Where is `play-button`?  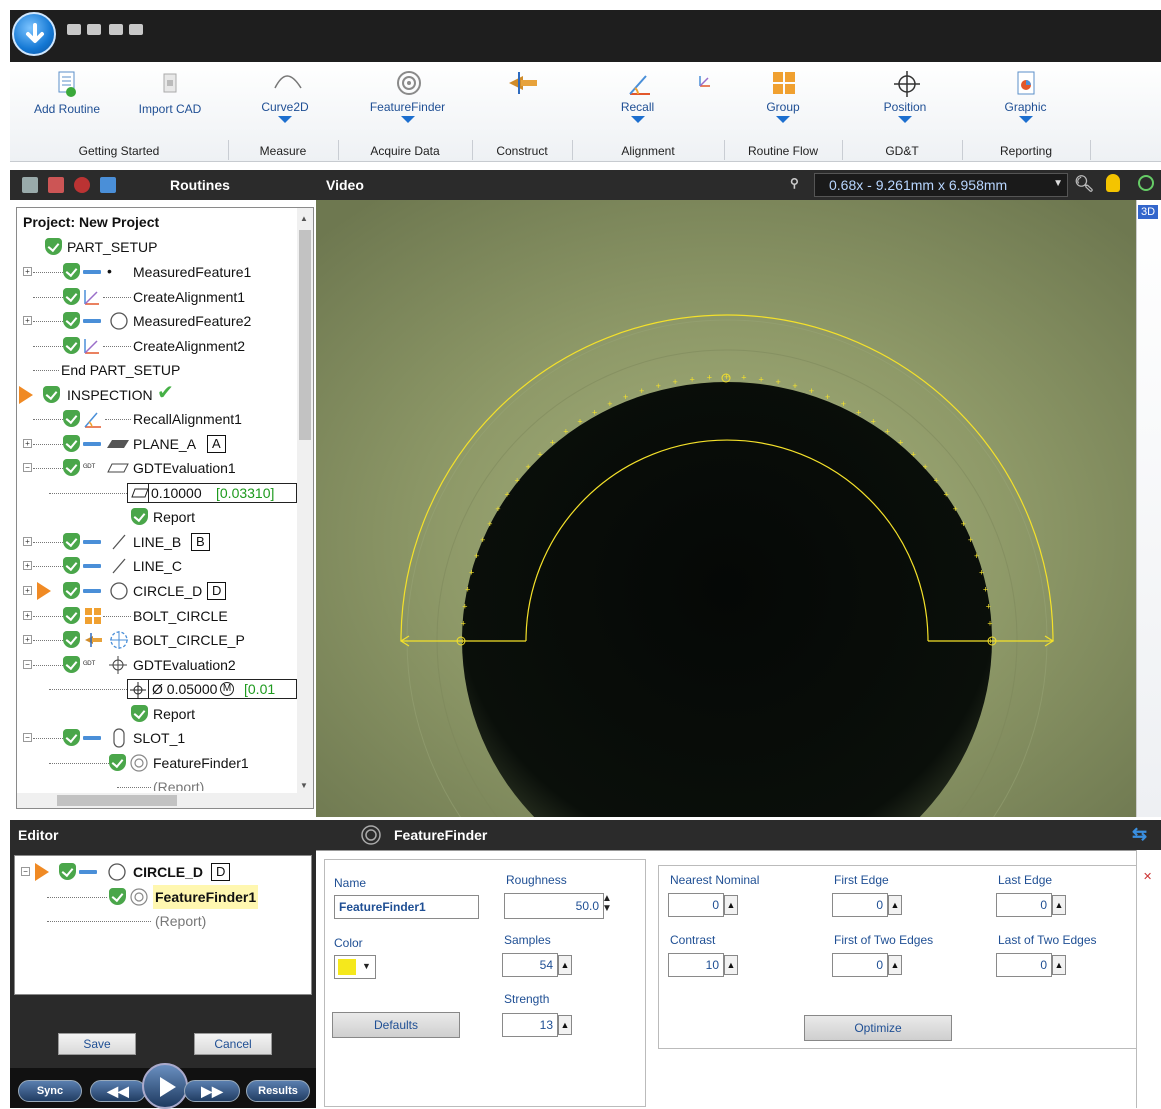 play-button is located at coordinates (165, 1086).